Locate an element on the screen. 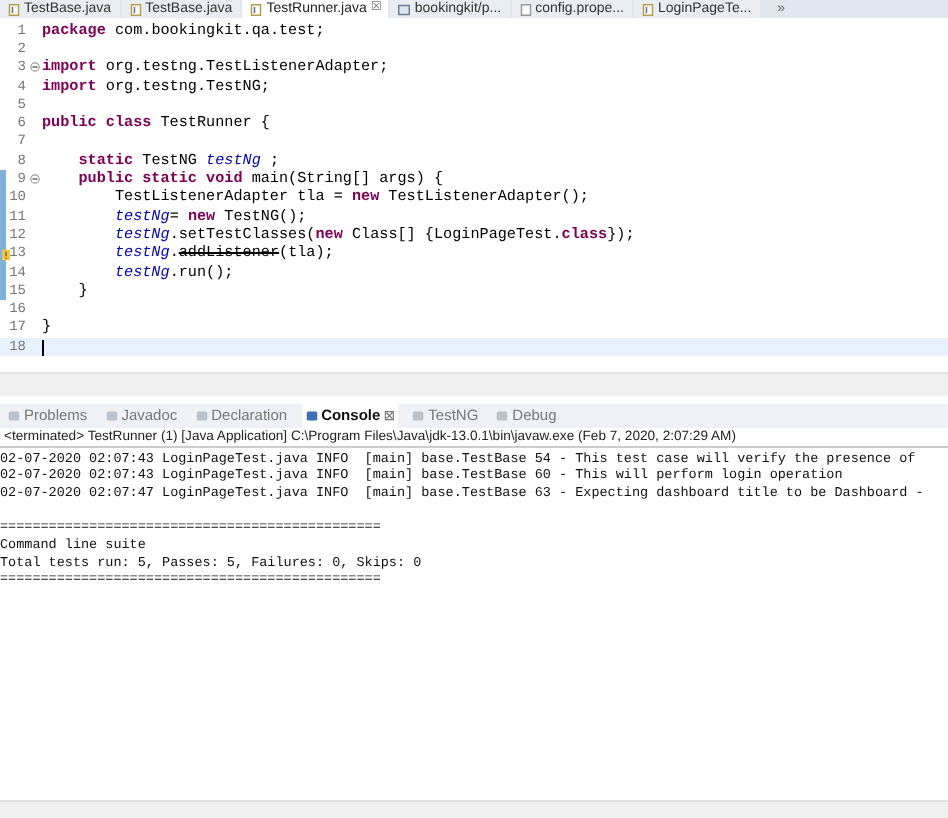 The width and height of the screenshot is (948, 818). text-cursor is located at coordinates (43, 347).